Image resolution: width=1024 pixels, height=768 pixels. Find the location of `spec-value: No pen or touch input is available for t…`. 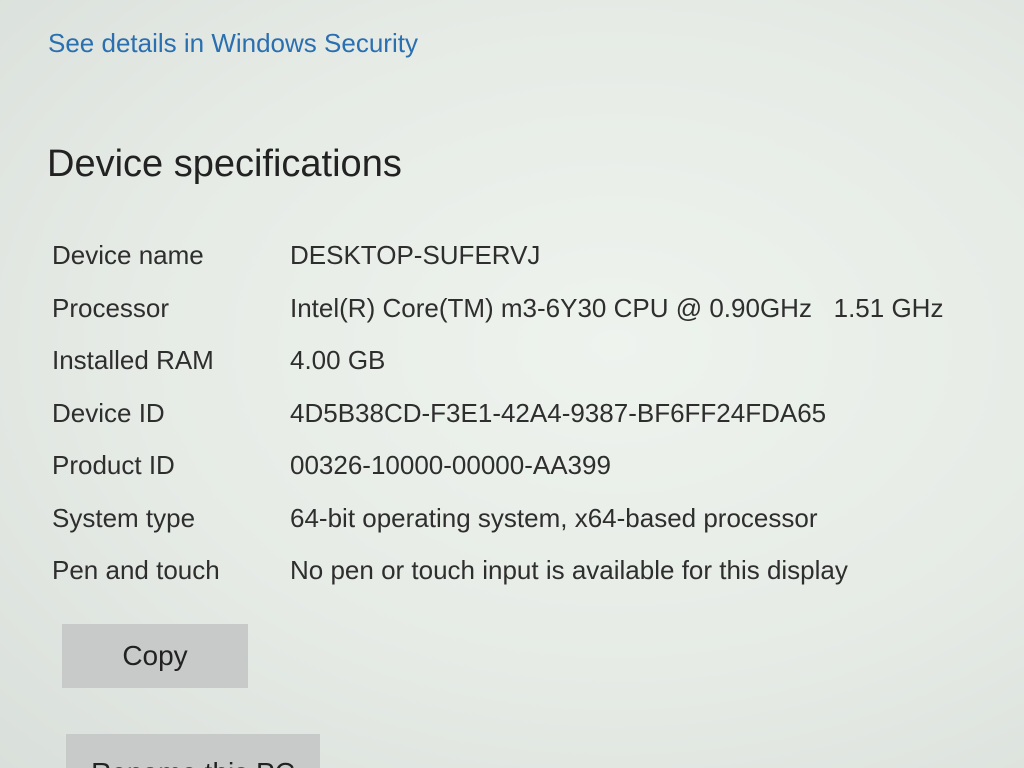

spec-value: No pen or touch input is available for t… is located at coordinates (569, 570).